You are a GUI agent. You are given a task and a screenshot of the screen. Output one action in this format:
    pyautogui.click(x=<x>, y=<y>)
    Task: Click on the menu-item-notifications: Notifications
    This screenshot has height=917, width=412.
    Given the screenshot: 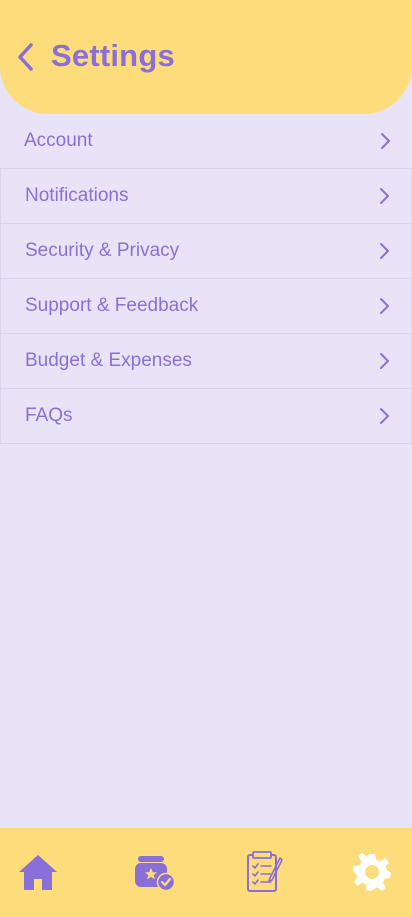 What is the action you would take?
    pyautogui.click(x=206, y=195)
    